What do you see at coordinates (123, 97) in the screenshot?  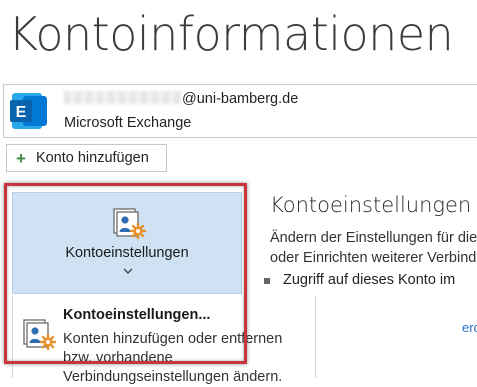 I see `redacted-username` at bounding box center [123, 97].